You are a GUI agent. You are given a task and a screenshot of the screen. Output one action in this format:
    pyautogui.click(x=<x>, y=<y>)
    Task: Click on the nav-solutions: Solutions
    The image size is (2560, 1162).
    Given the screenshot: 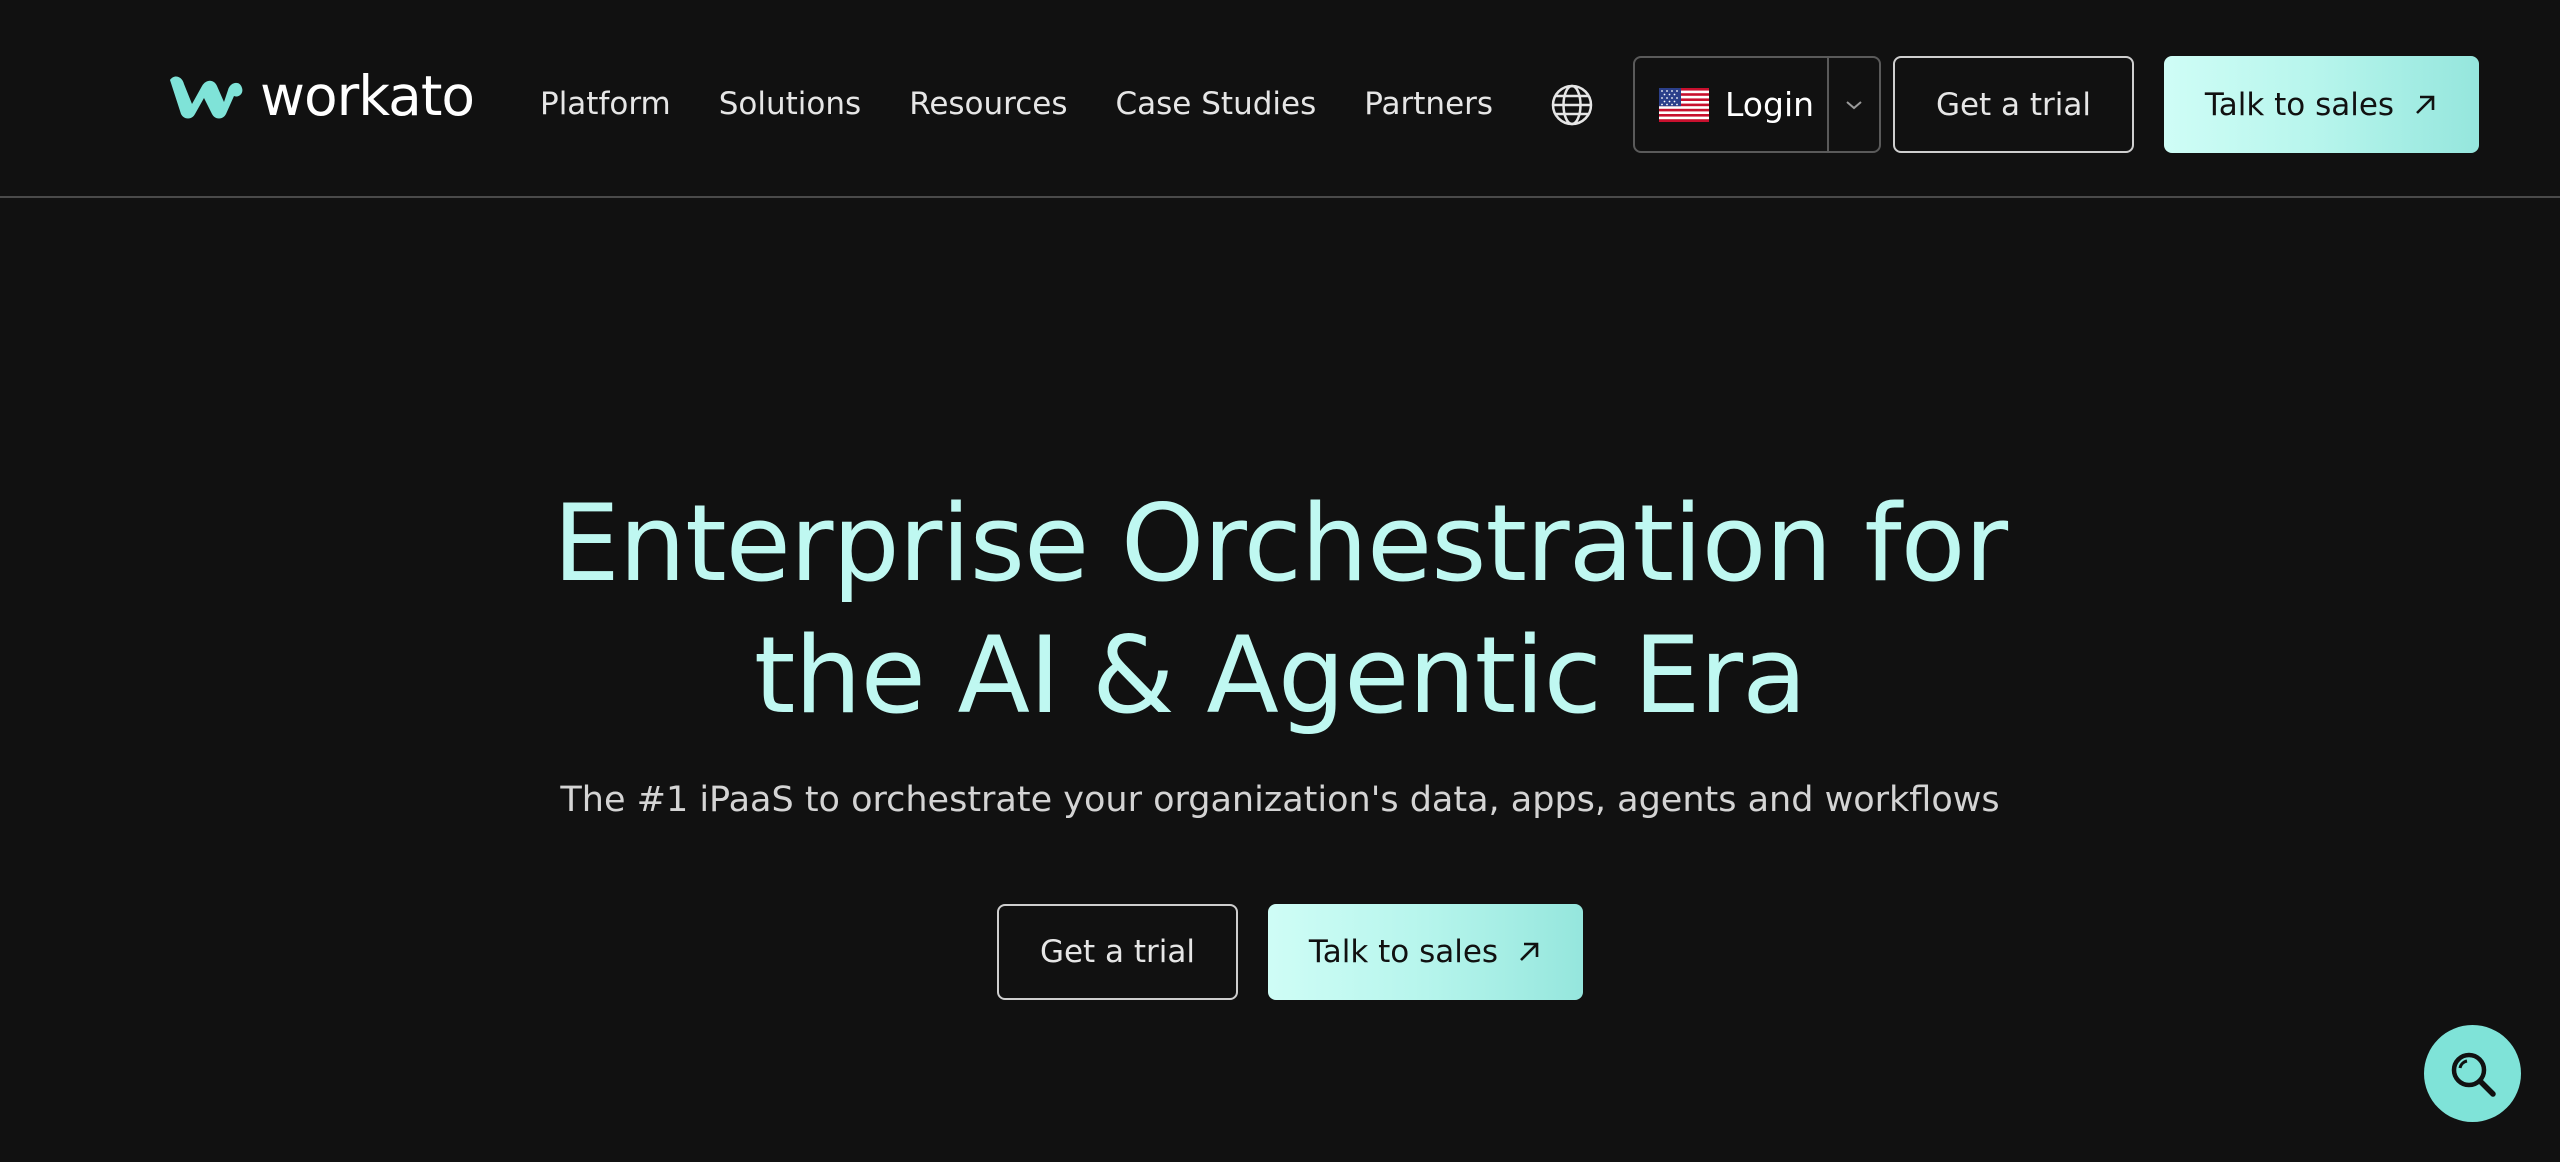 What is the action you would take?
    pyautogui.click(x=790, y=104)
    